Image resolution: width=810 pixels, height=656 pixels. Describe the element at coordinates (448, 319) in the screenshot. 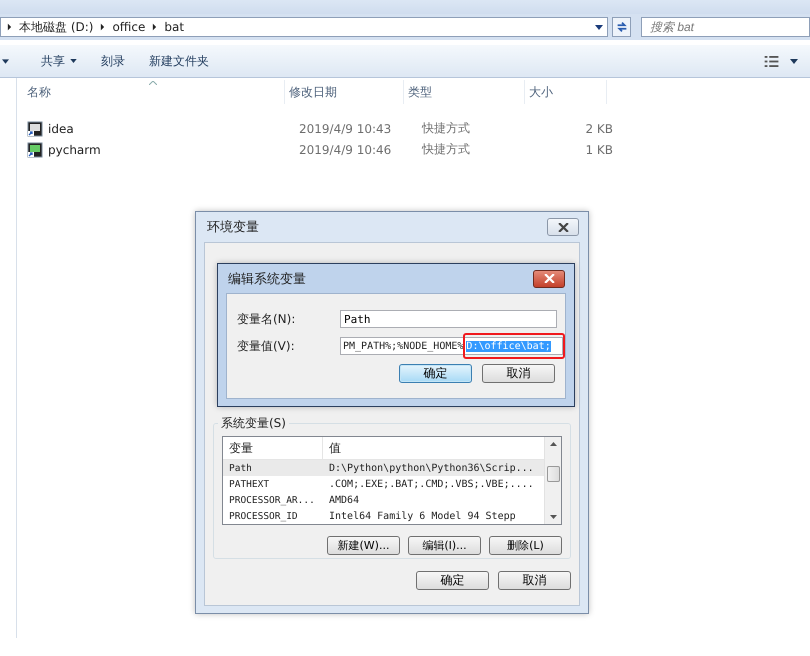

I see `name-field: Path` at that location.